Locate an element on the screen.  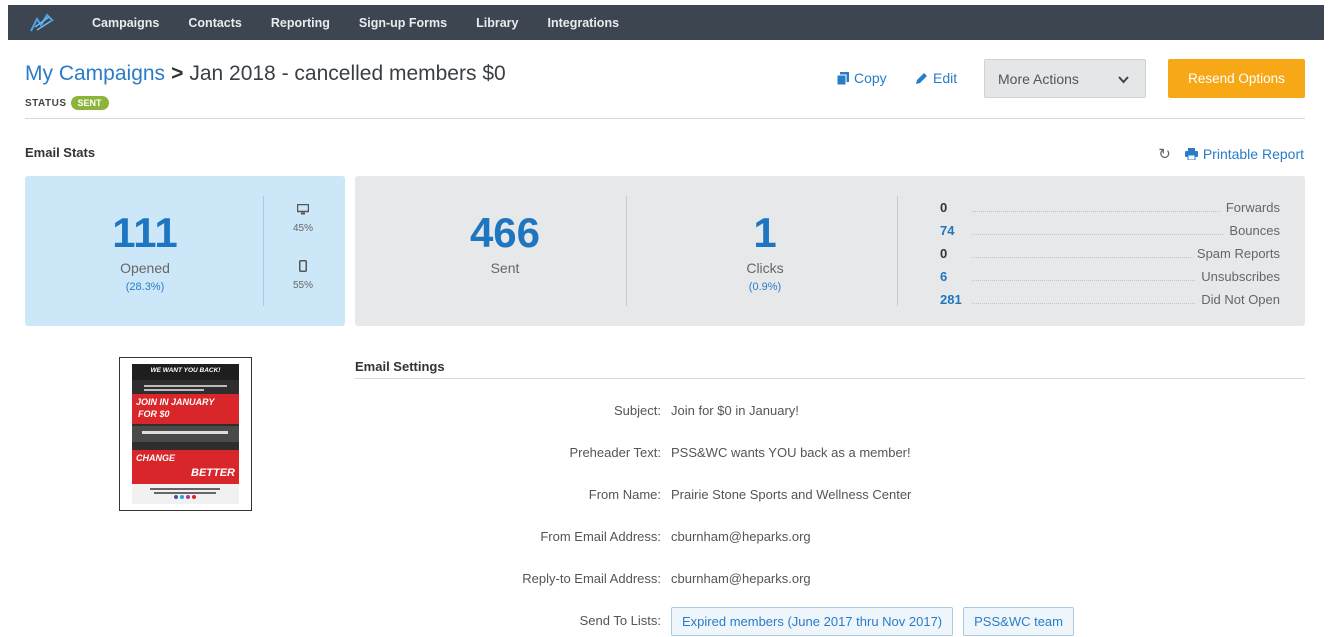
thumbnail-headline: WE WANT YOU BACK! is located at coordinates (185, 370).